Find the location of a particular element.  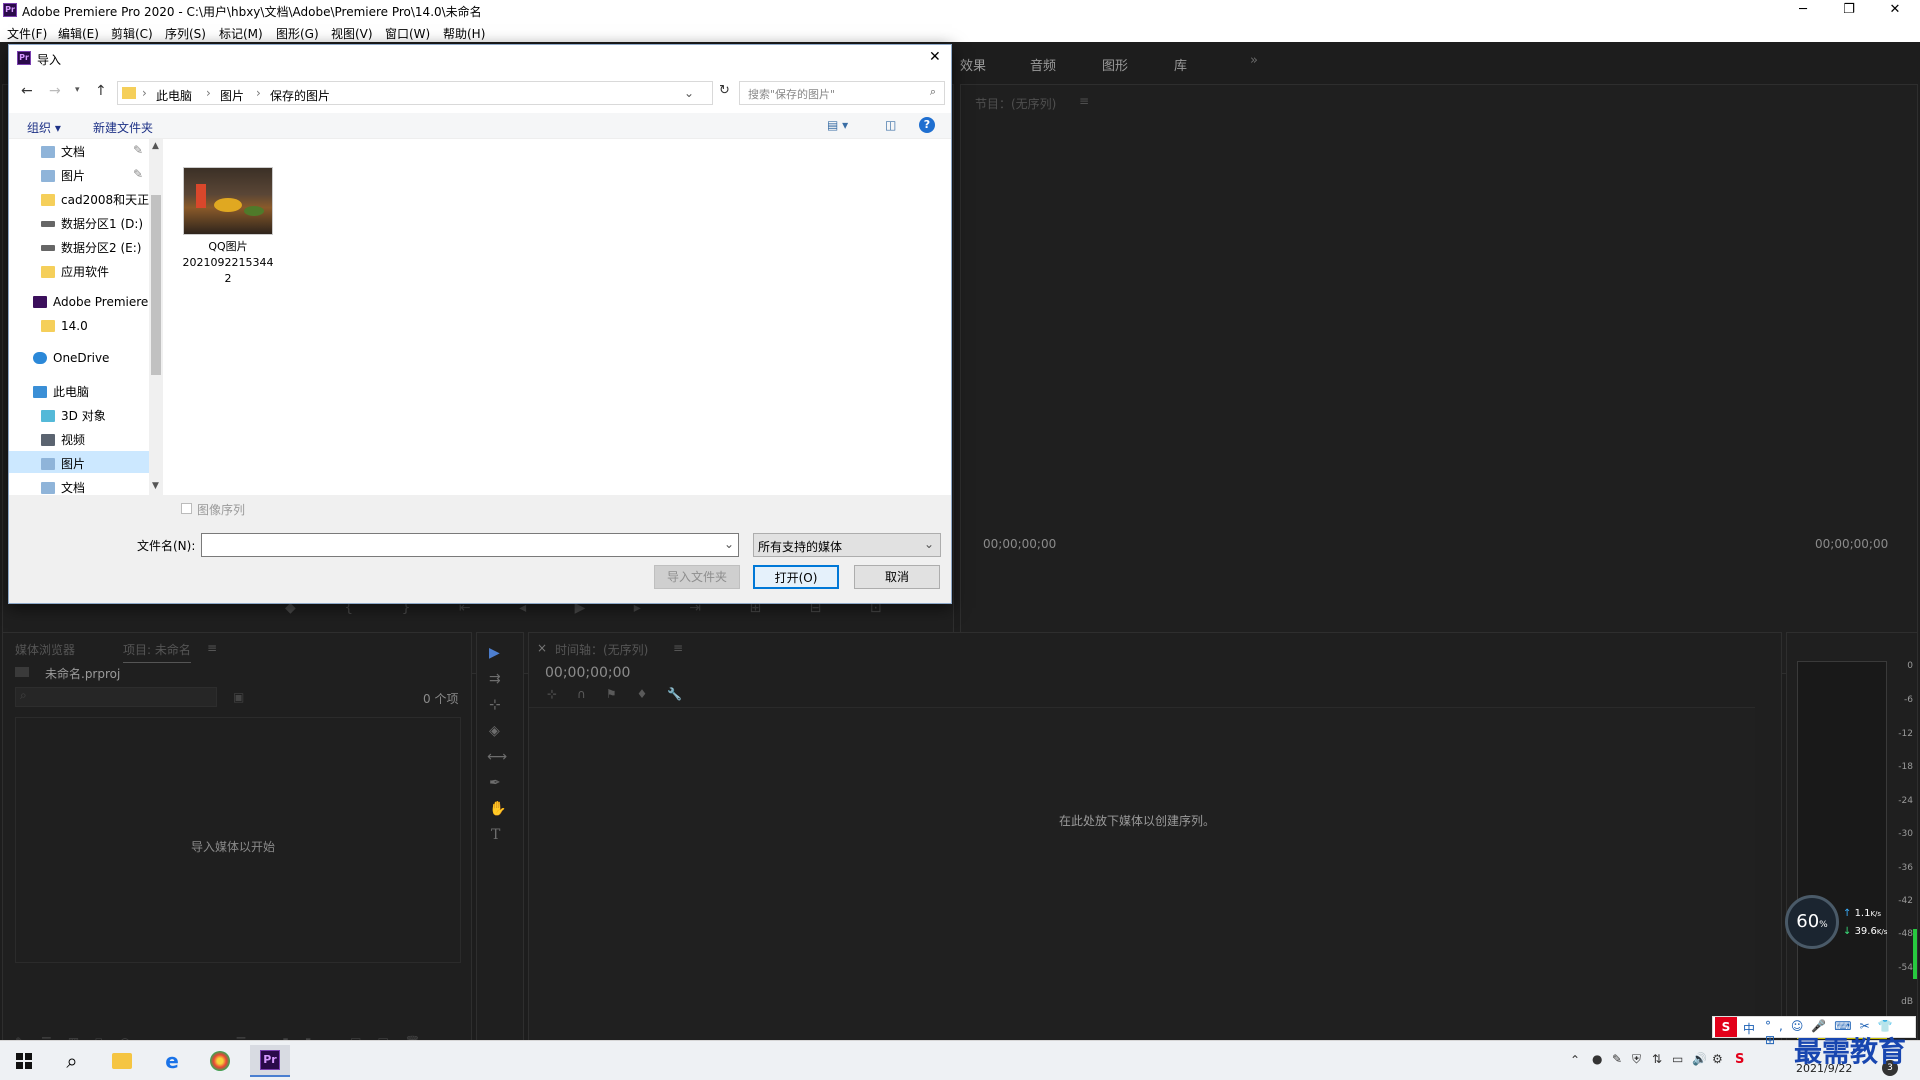

breadcrumb-saved-pictures: 保存的图片 is located at coordinates (300, 95).